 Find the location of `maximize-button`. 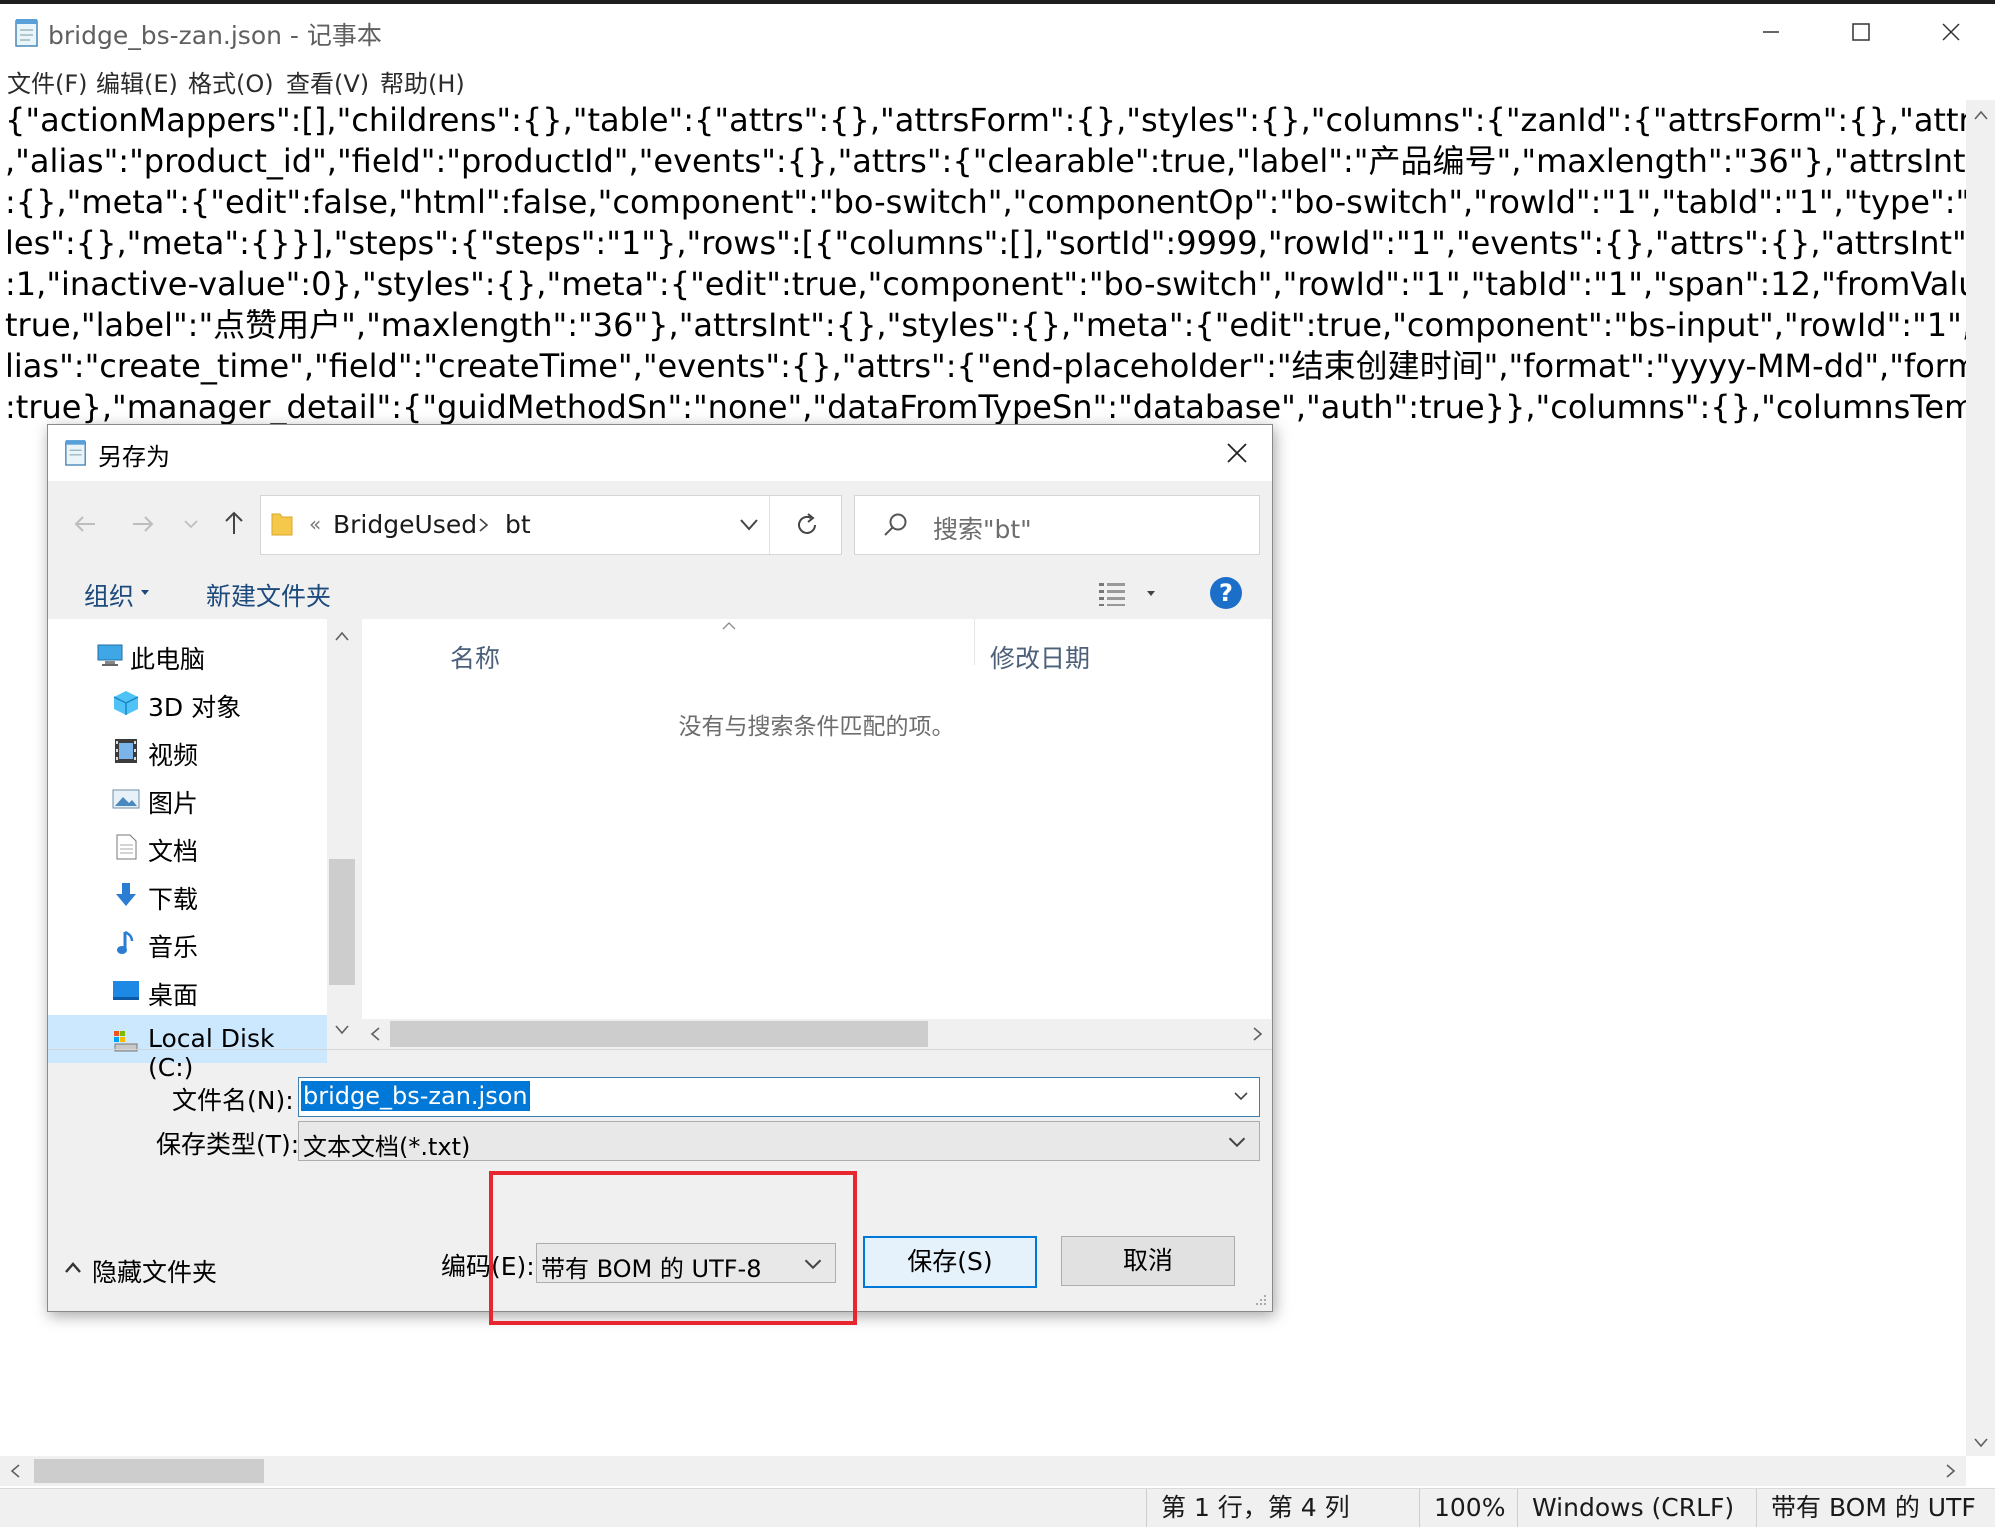

maximize-button is located at coordinates (1861, 32).